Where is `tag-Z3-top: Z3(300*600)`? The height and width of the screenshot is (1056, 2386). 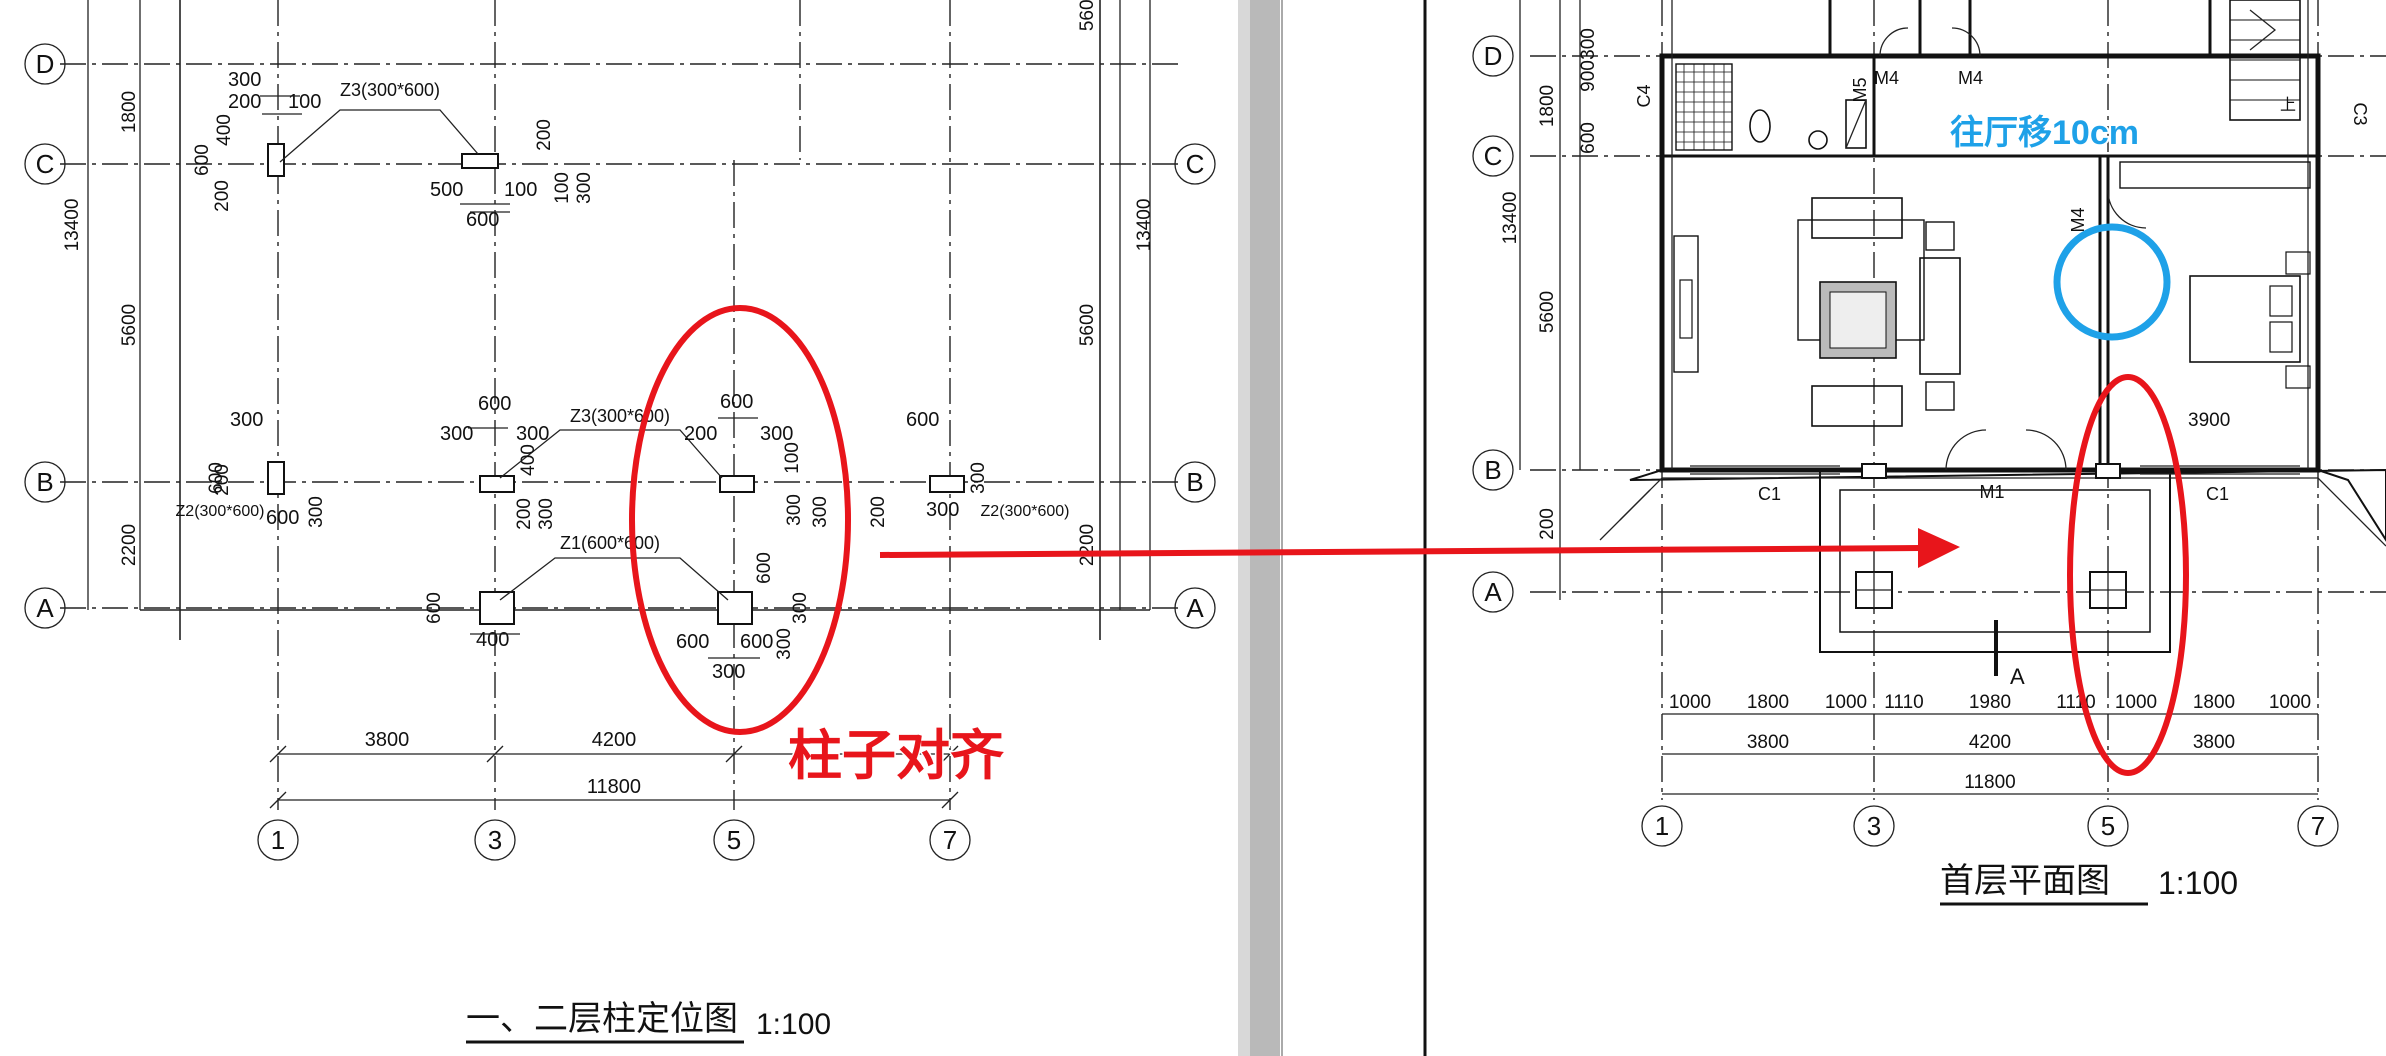 tag-Z3-top: Z3(300*600) is located at coordinates (390, 90).